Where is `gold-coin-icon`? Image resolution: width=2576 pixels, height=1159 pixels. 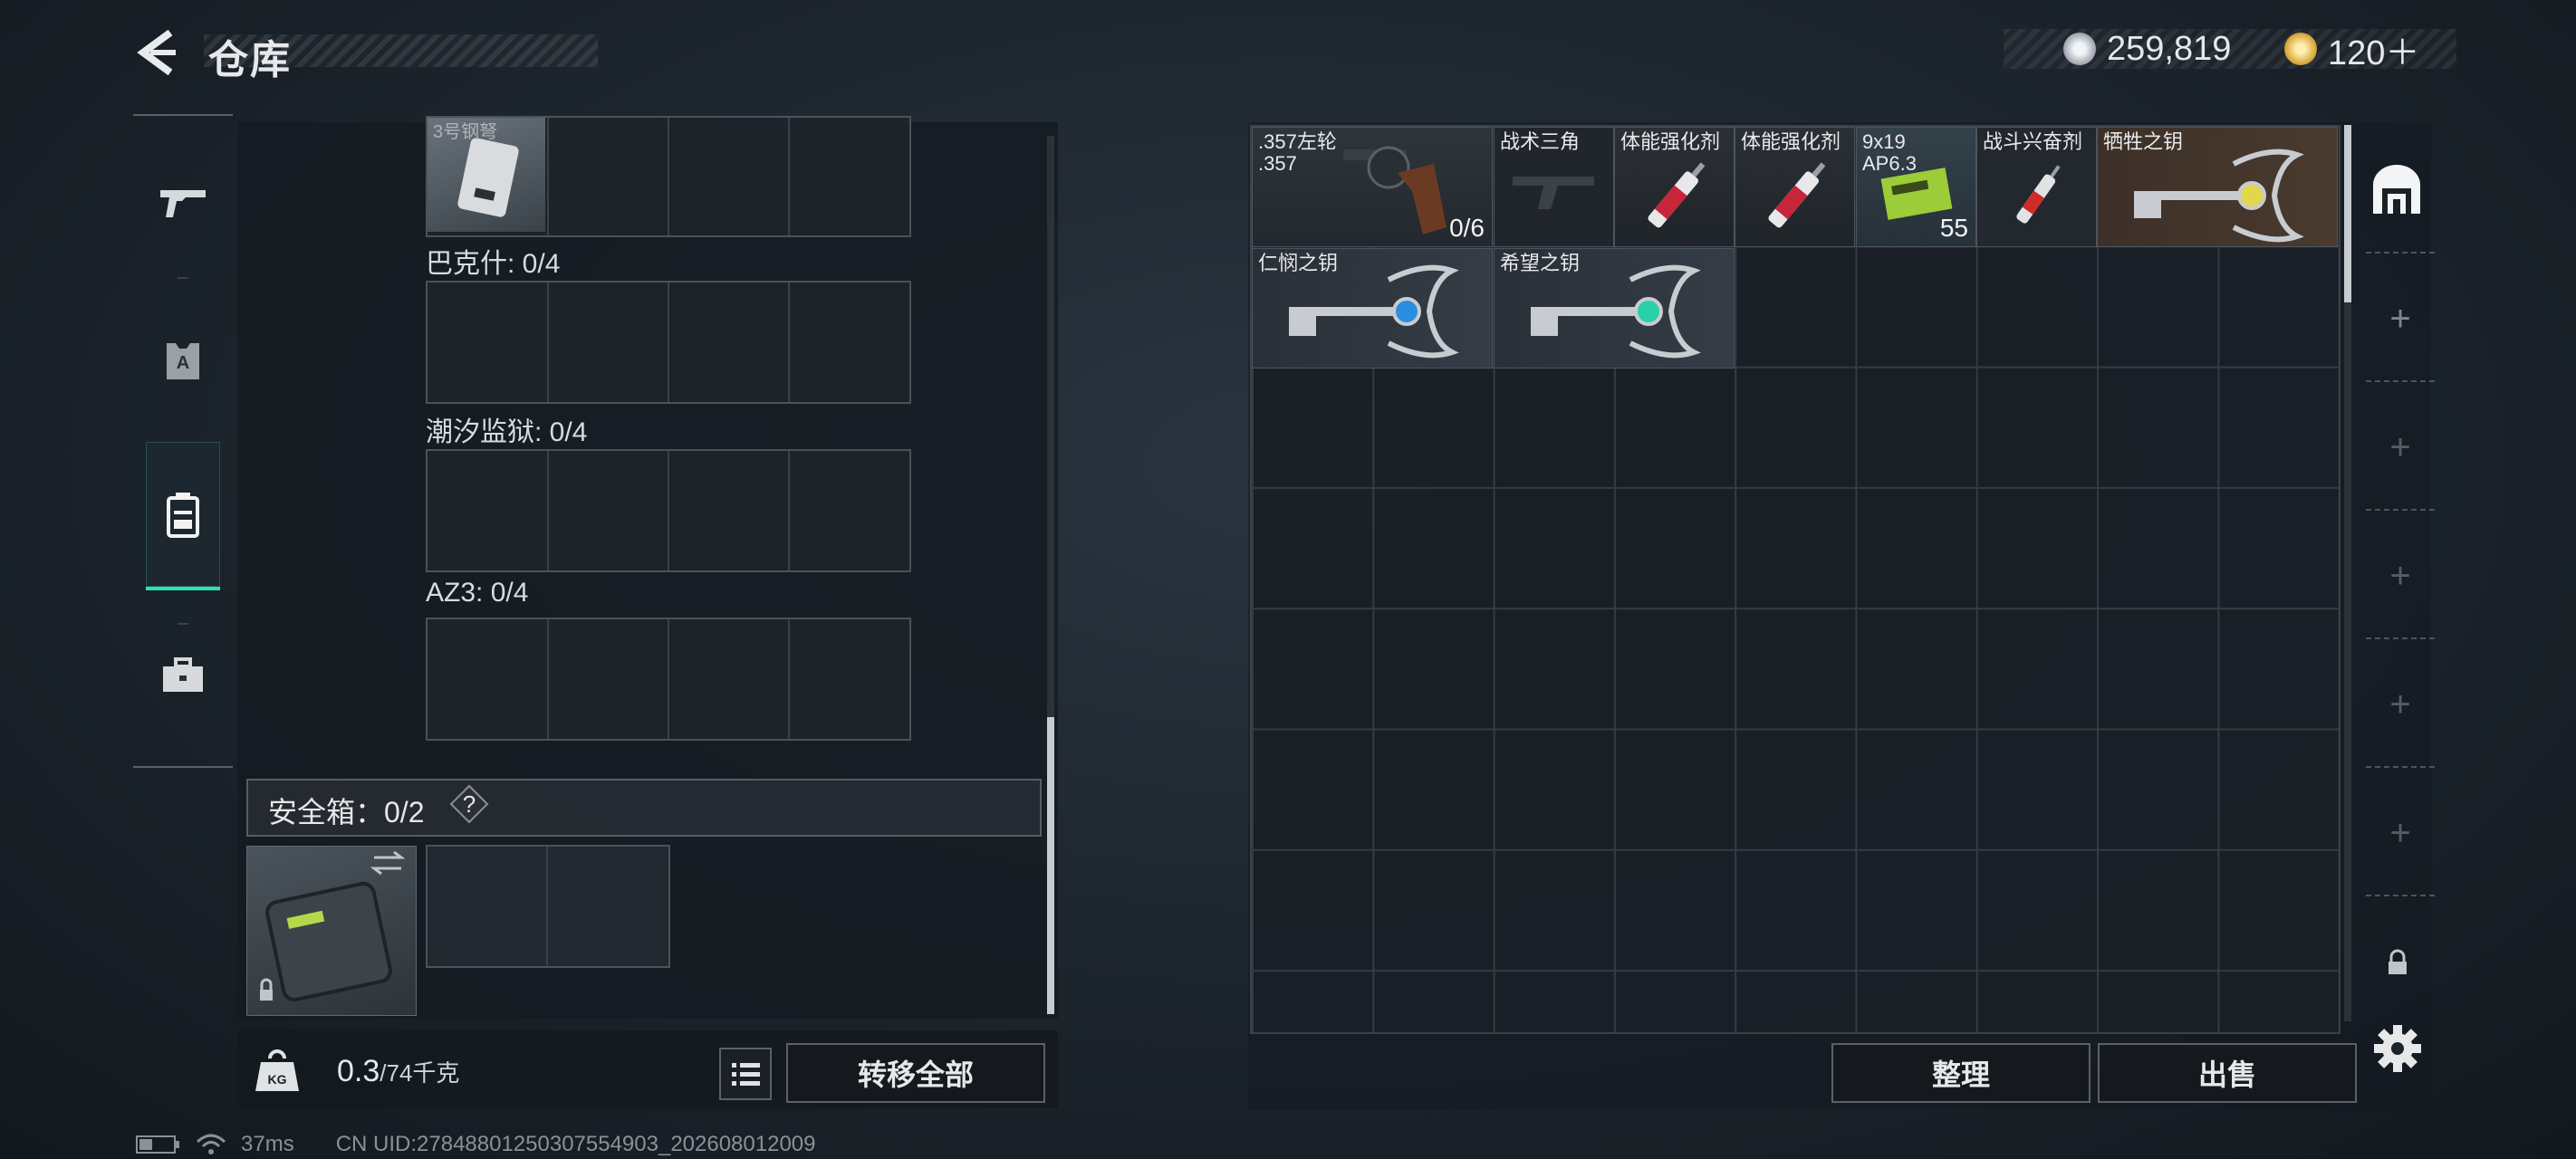
gold-coin-icon is located at coordinates (2300, 49).